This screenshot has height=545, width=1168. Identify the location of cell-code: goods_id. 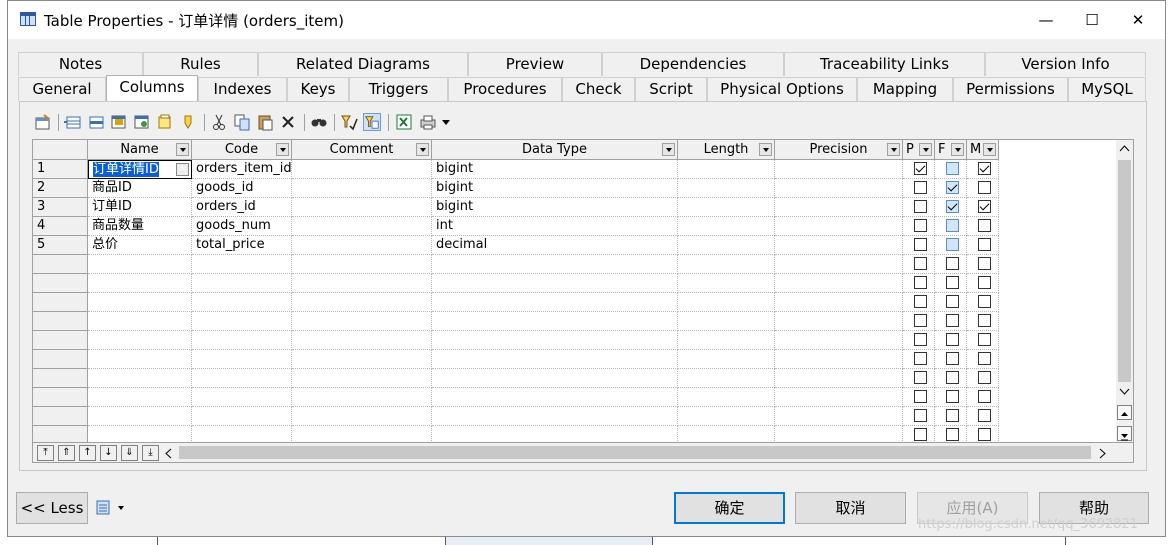
(242, 188).